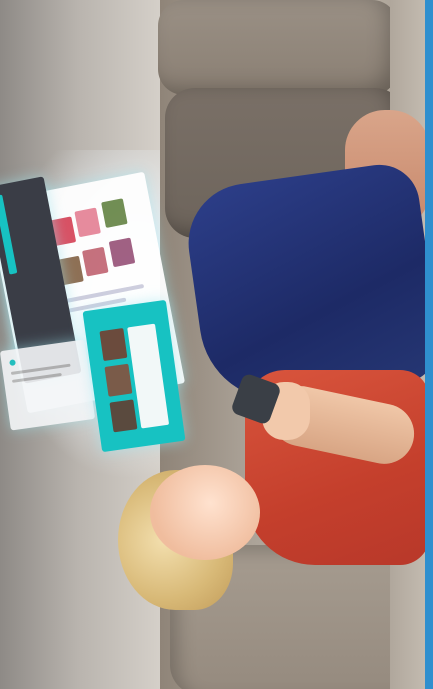 The width and height of the screenshot is (433, 689). What do you see at coordinates (278, 47) in the screenshot?
I see `sofa-cushion-top` at bounding box center [278, 47].